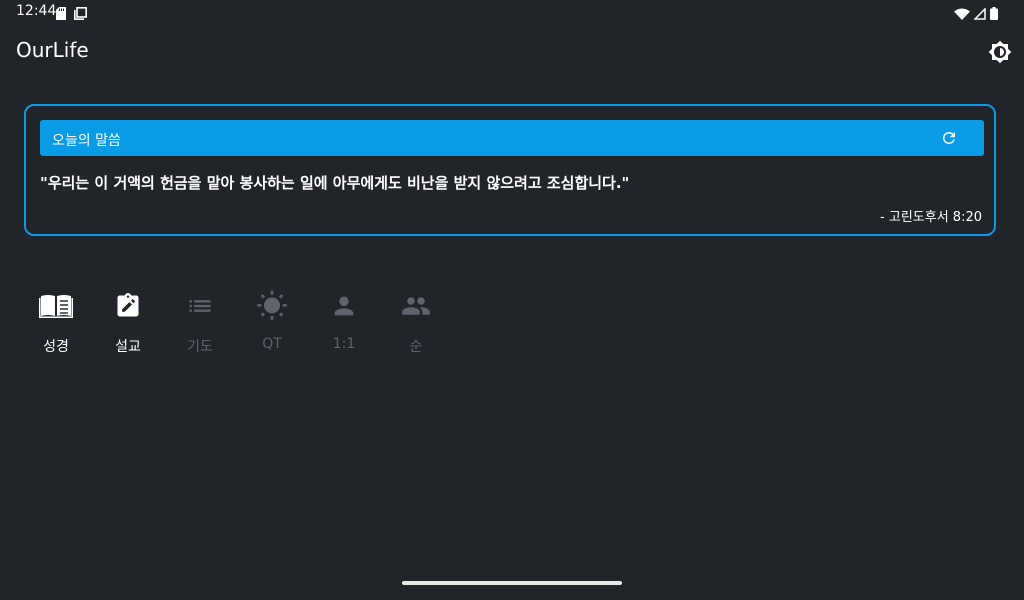 The height and width of the screenshot is (600, 1024). I want to click on status-time: 12:44, so click(36, 11).